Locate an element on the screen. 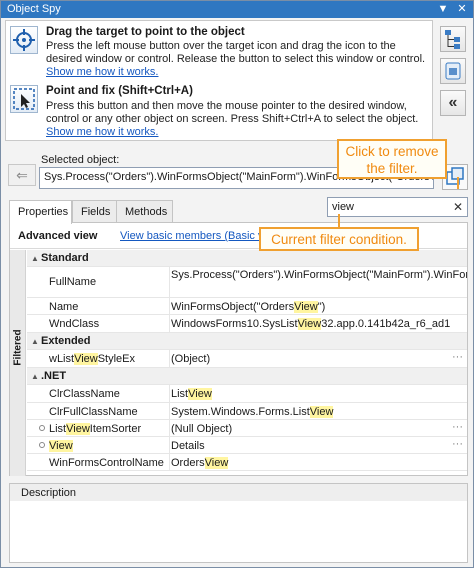 The image size is (474, 568). property-value: OrdersView is located at coordinates (319, 462).